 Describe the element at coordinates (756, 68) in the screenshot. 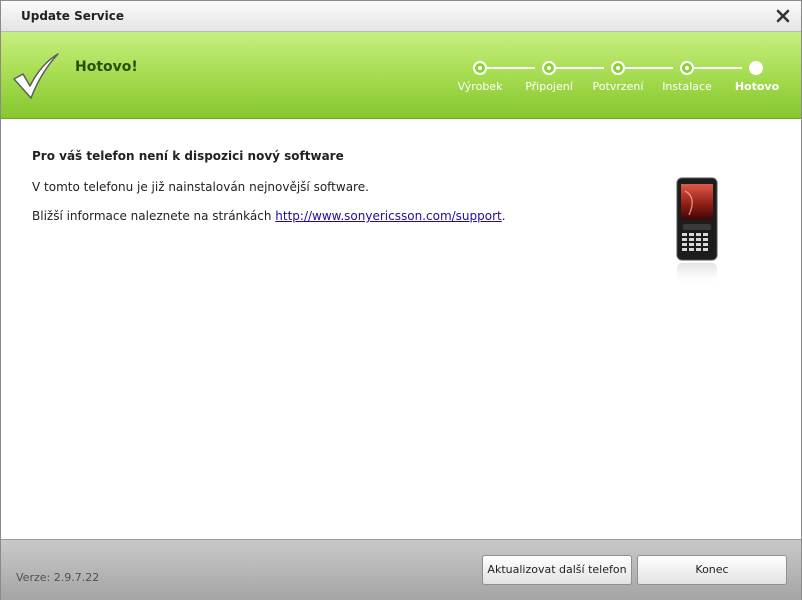

I see `step-dot-hotovo` at that location.